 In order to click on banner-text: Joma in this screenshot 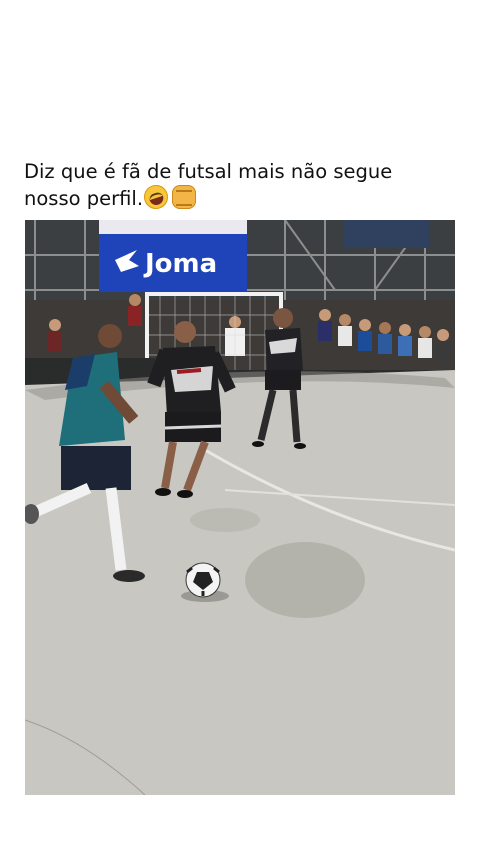, I will do `click(180, 264)`.